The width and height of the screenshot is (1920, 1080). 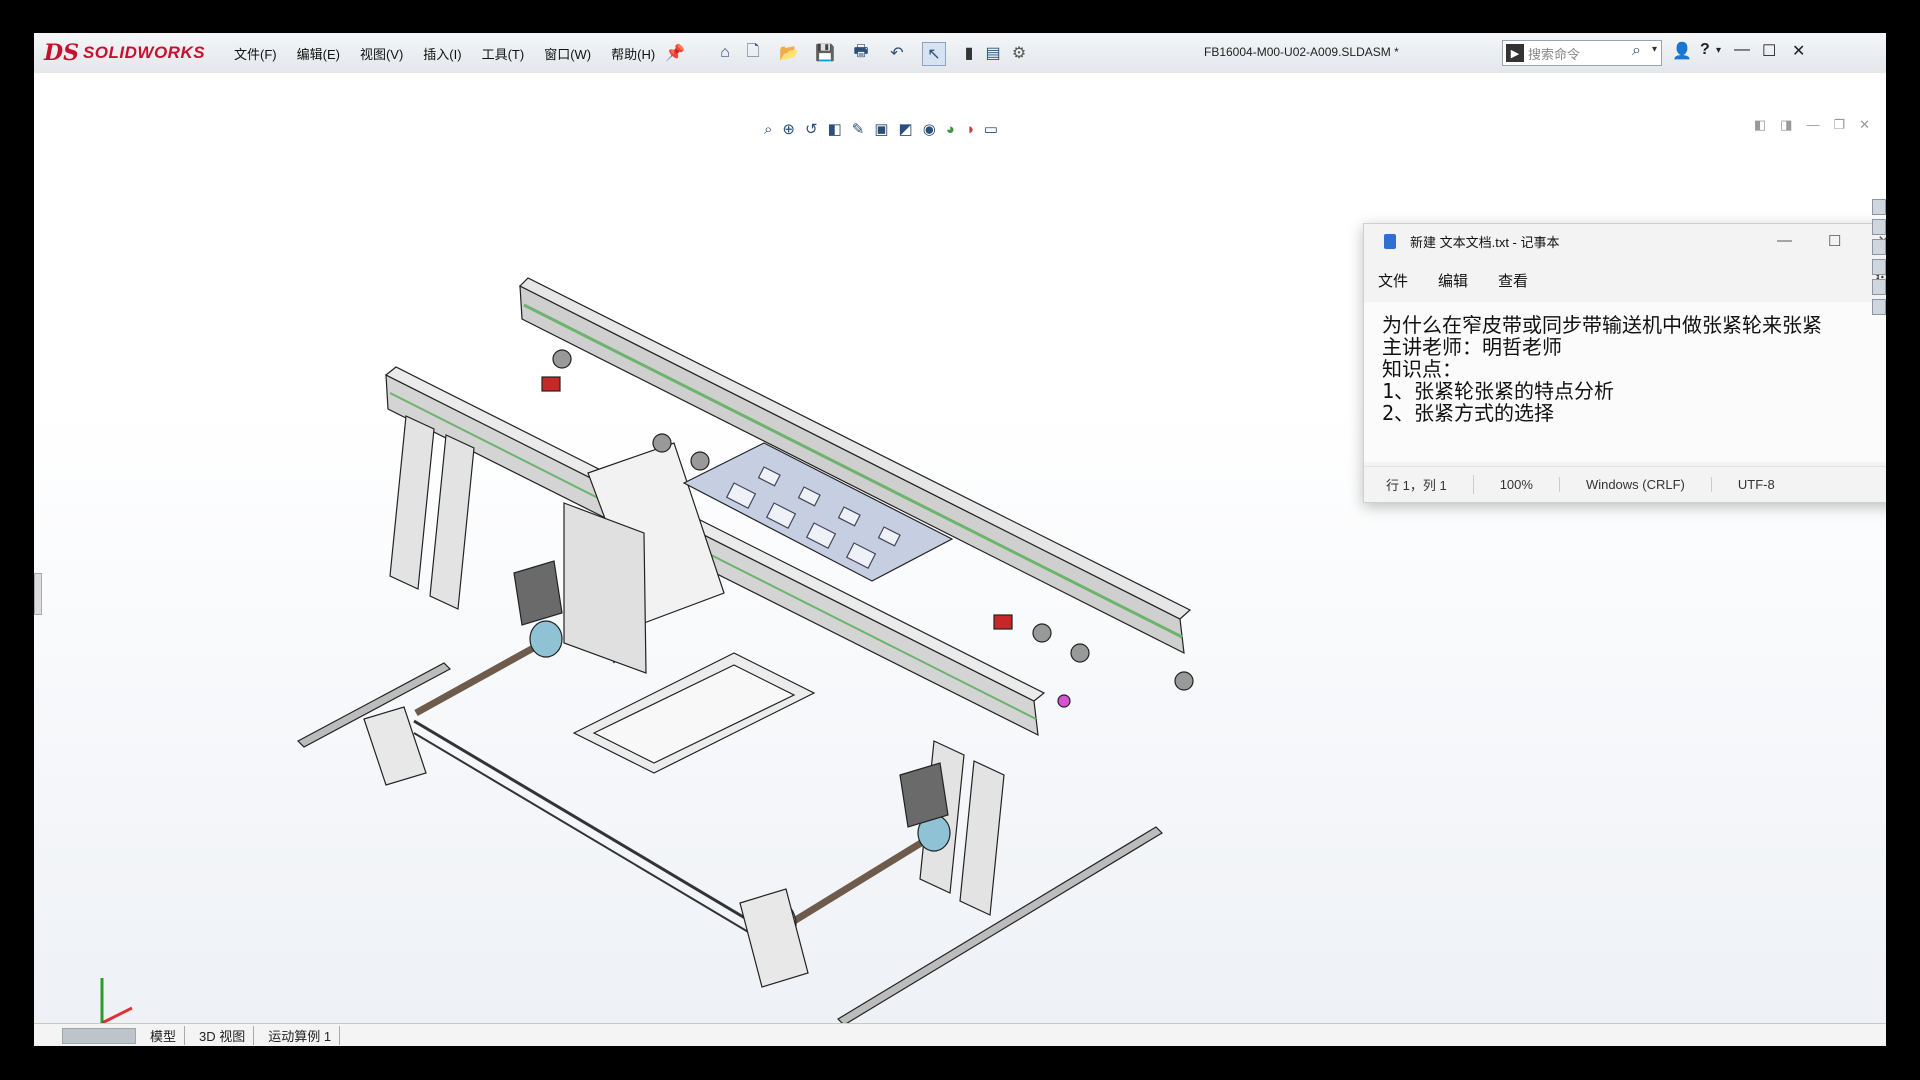 What do you see at coordinates (1769, 51) in the screenshot?
I see `maximize-icon: ☐` at bounding box center [1769, 51].